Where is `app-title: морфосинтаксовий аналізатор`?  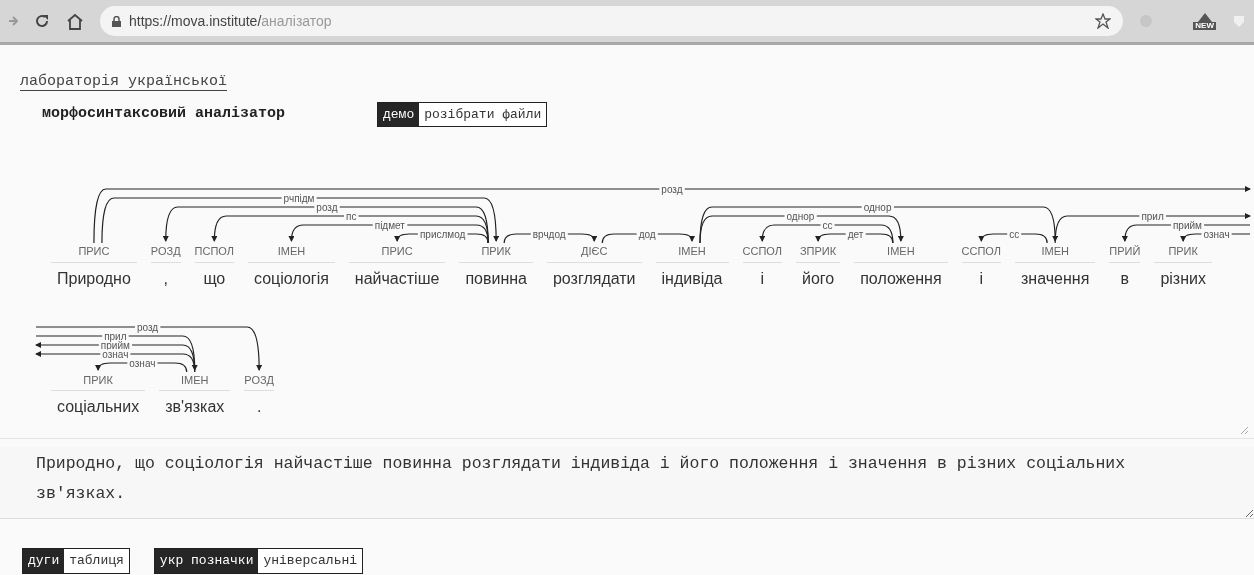
app-title: морфосинтаксовий аналізатор is located at coordinates (164, 114).